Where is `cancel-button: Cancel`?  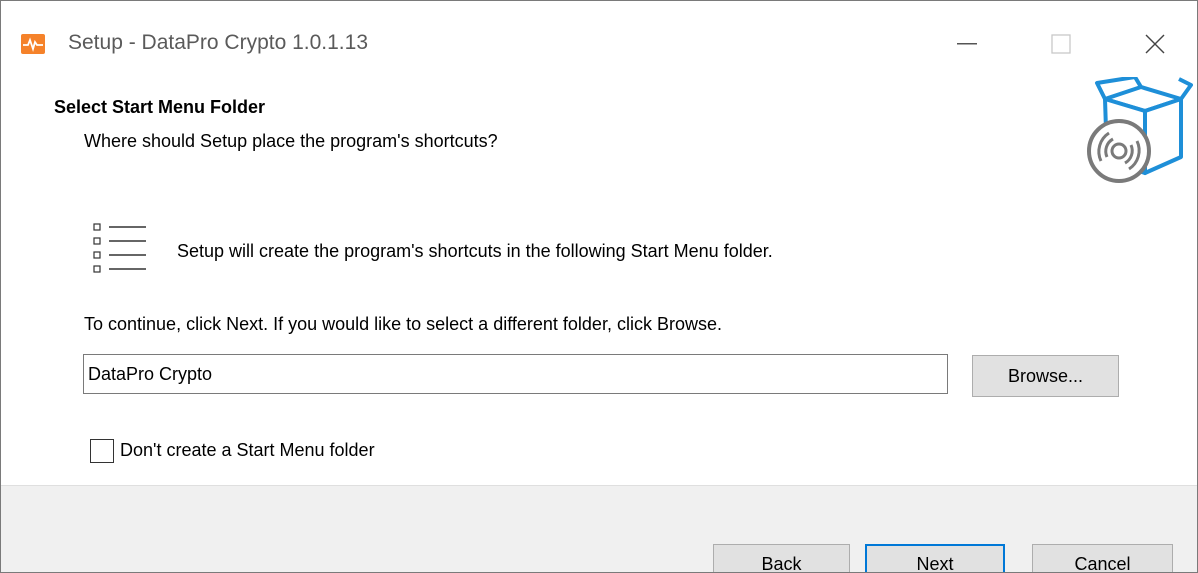 cancel-button: Cancel is located at coordinates (1102, 558).